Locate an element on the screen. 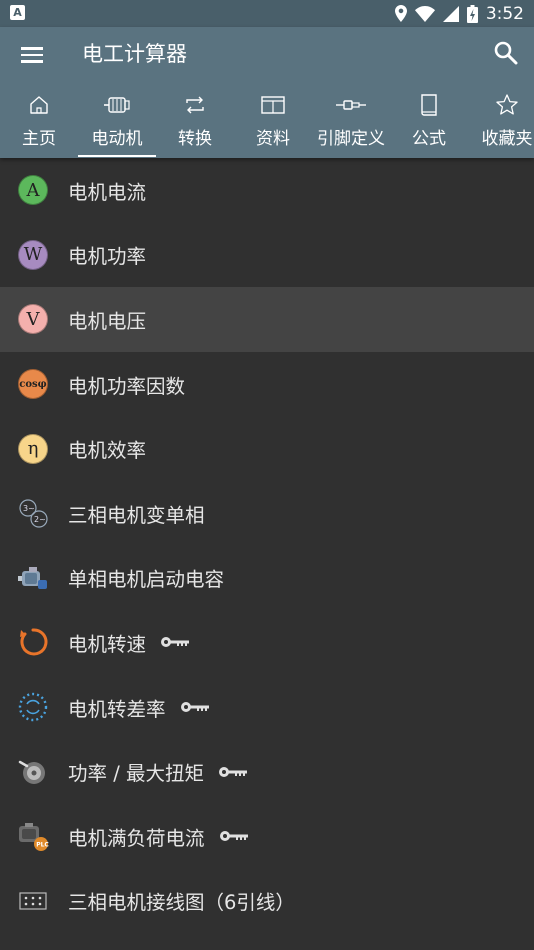 The width and height of the screenshot is (534, 950). list-item-motor-power: W 电机功率 is located at coordinates (267, 255).